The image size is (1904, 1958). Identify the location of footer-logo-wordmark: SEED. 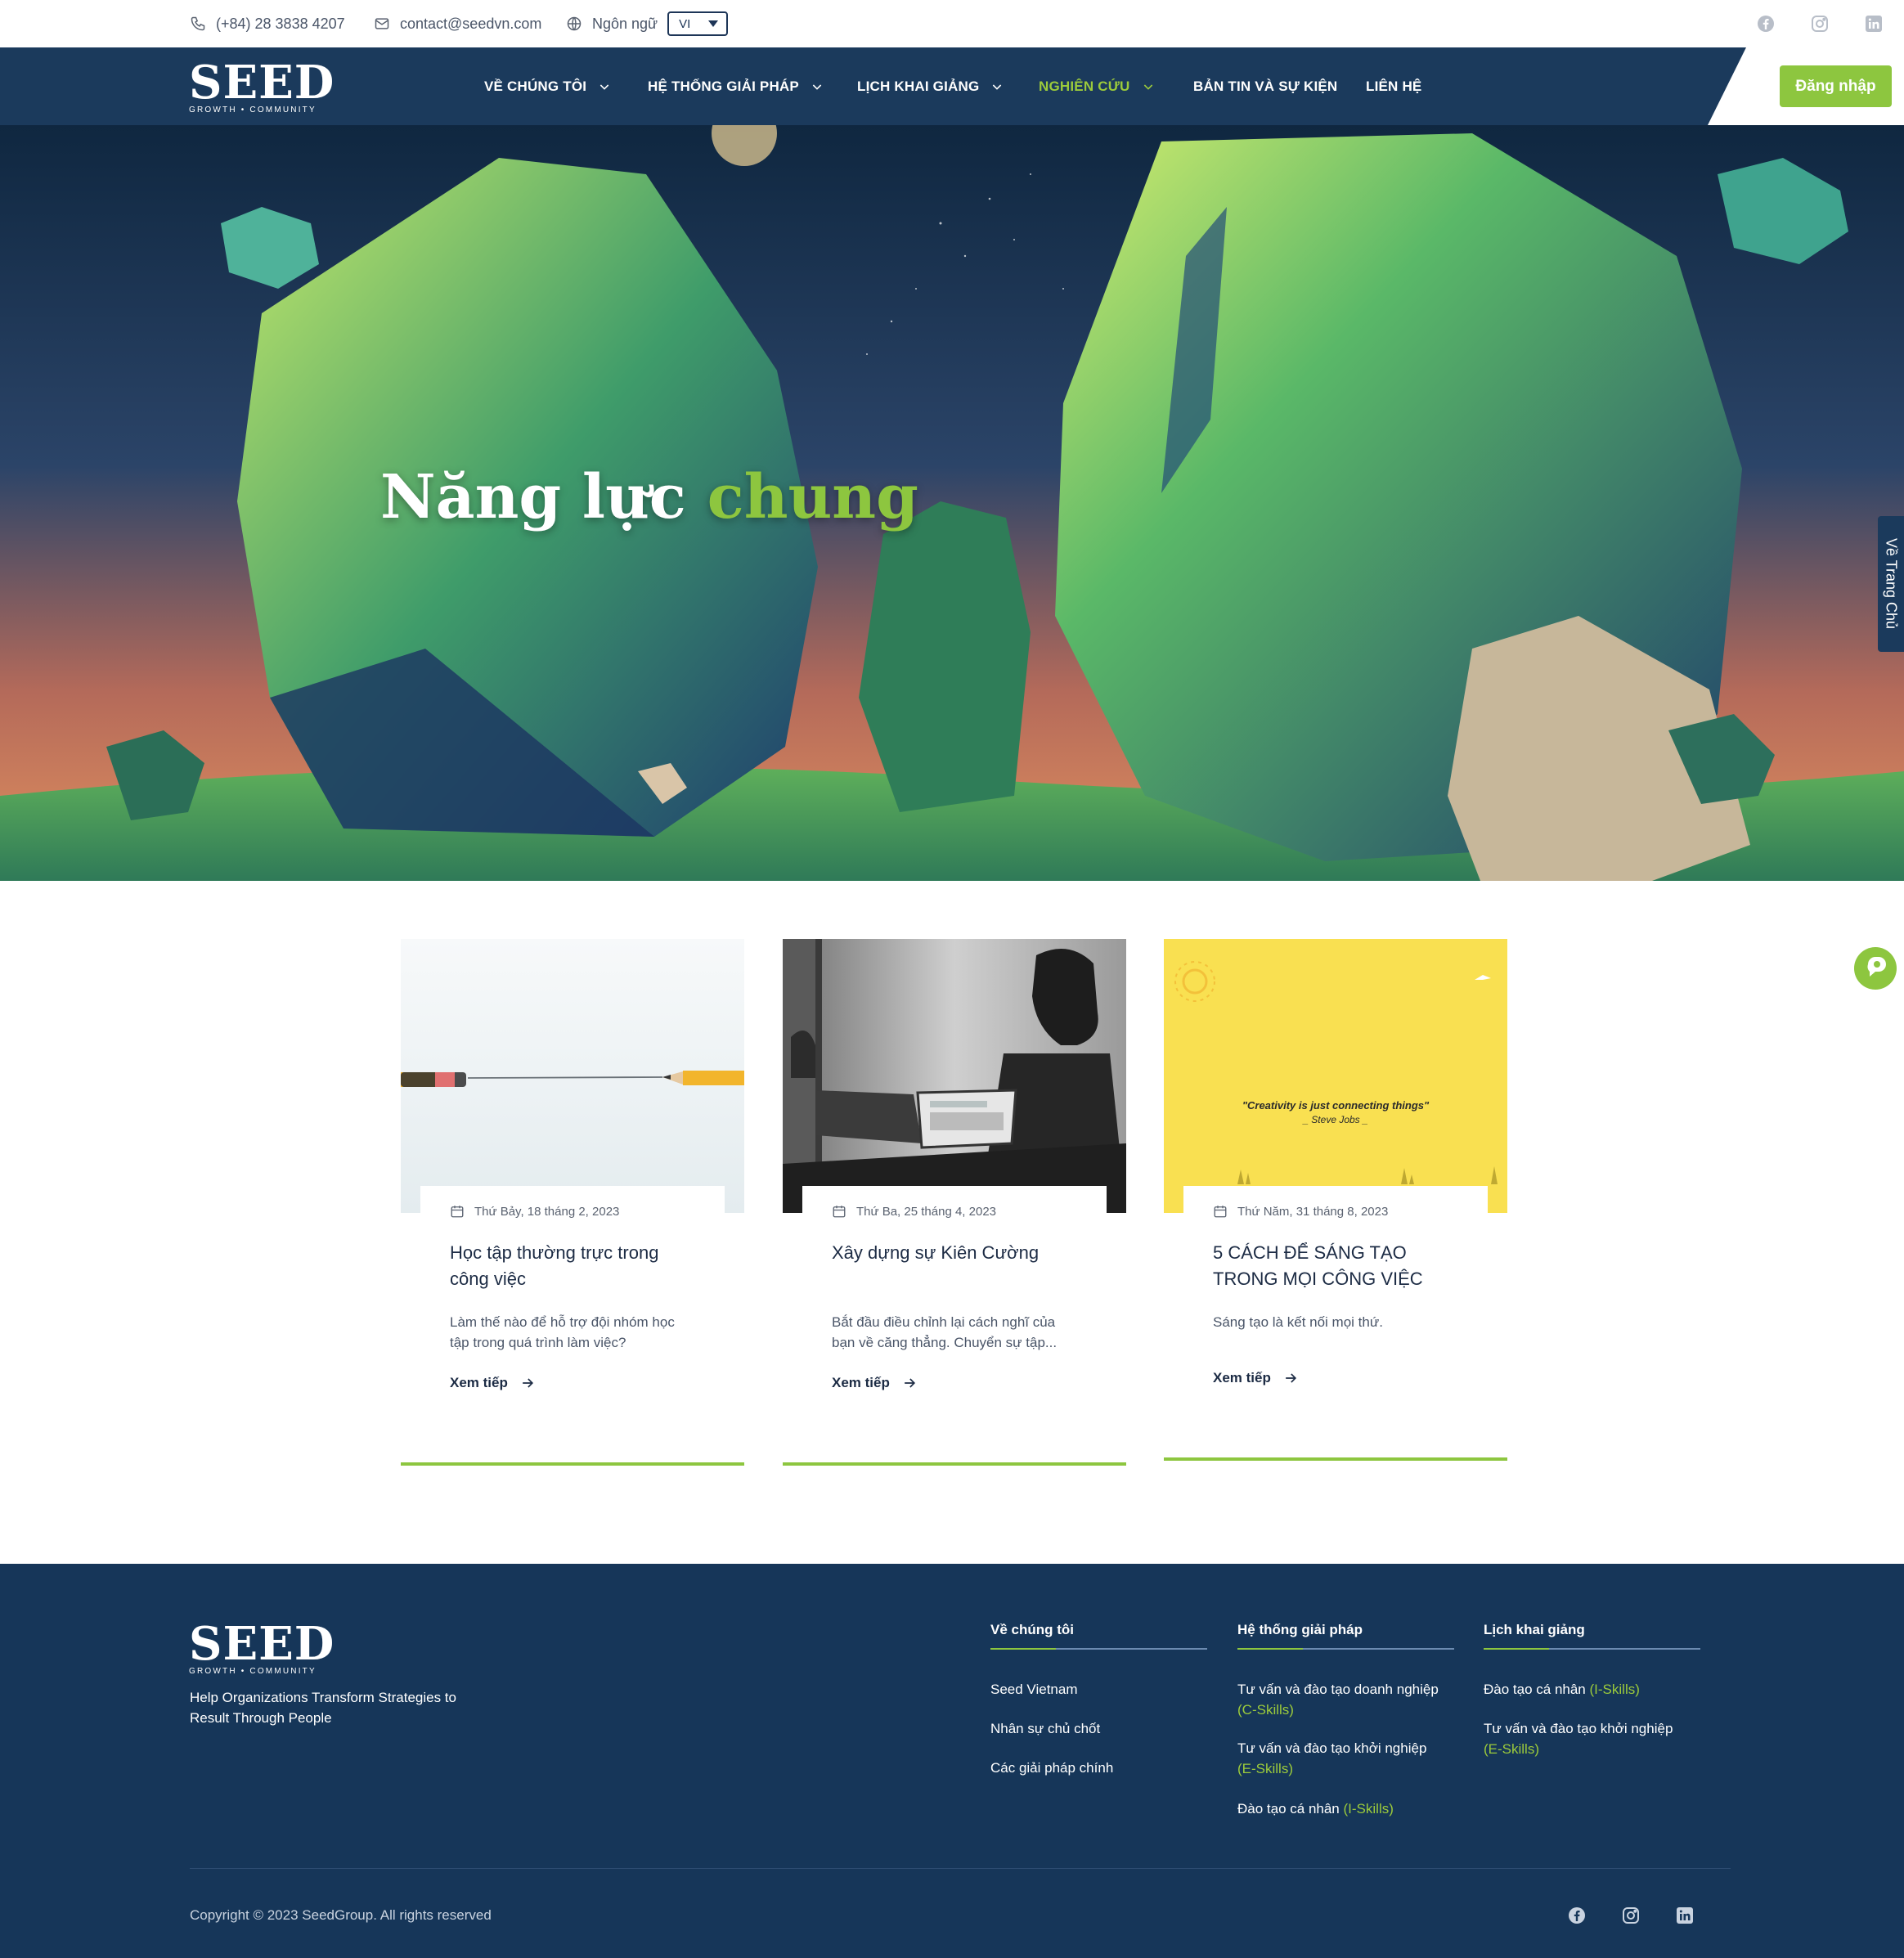
(262, 1644).